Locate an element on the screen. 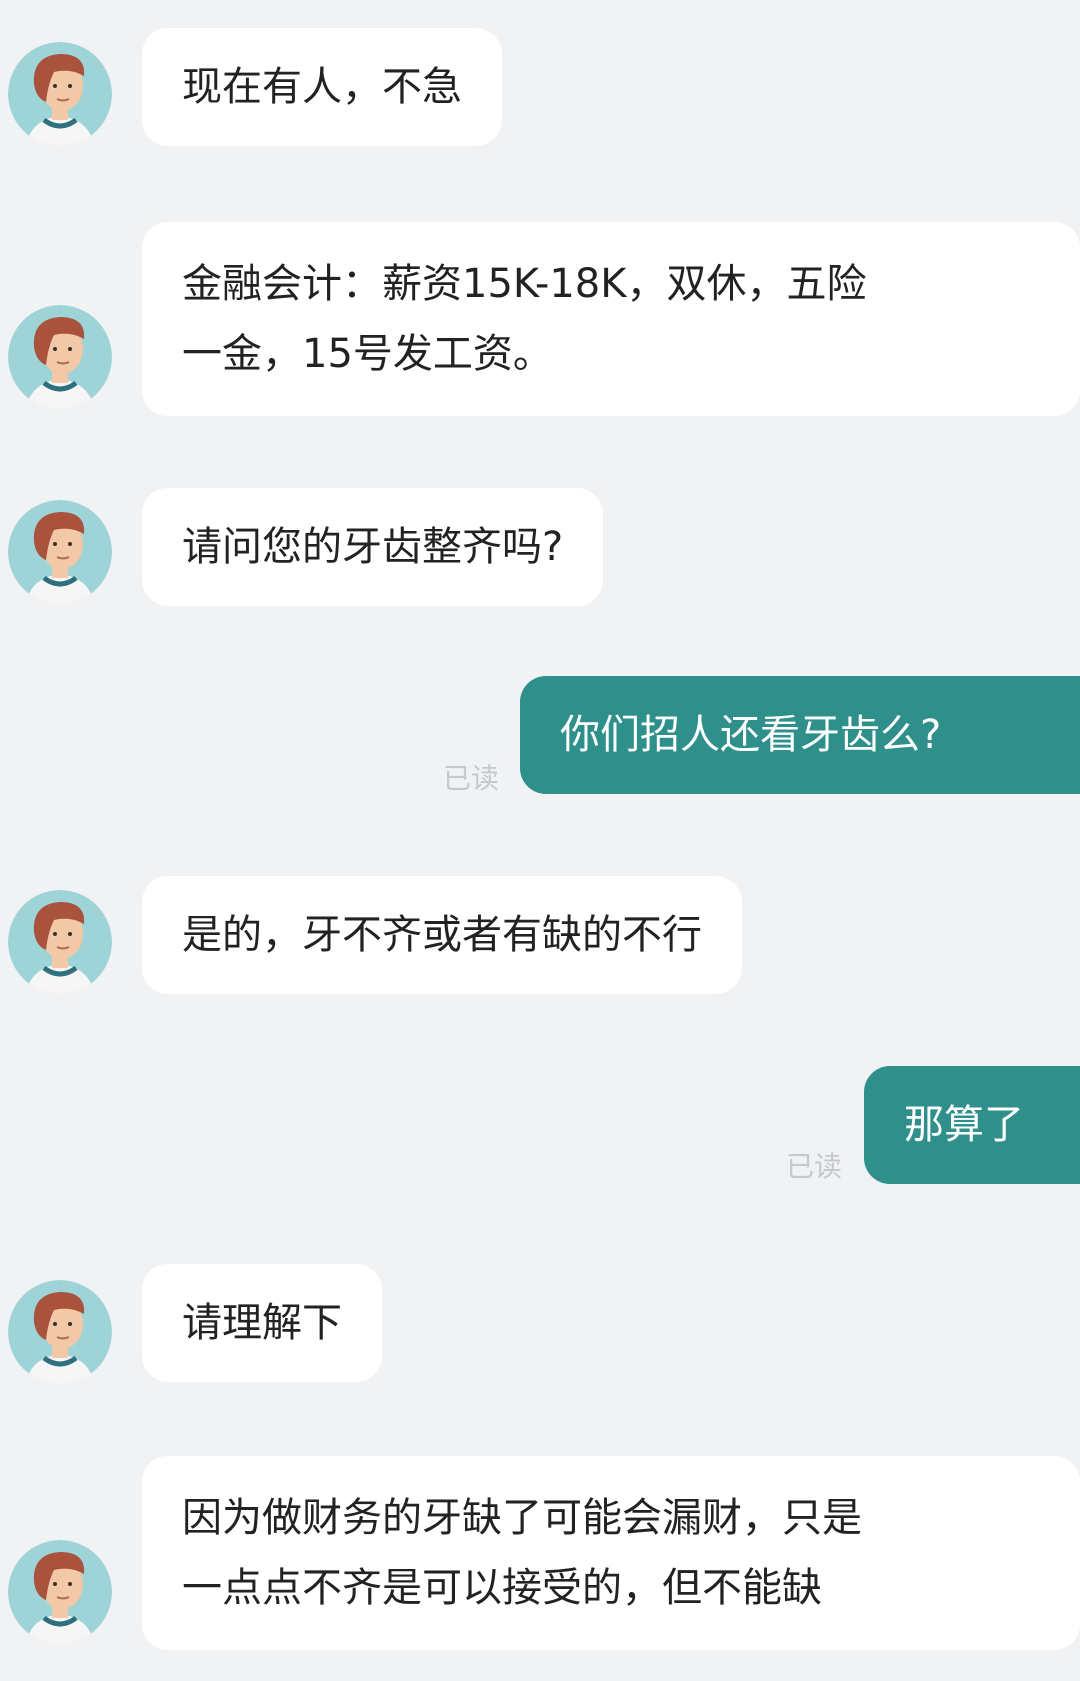 The width and height of the screenshot is (1080, 1681). message-text-line: 一金，15号发工资。 is located at coordinates (367, 354).